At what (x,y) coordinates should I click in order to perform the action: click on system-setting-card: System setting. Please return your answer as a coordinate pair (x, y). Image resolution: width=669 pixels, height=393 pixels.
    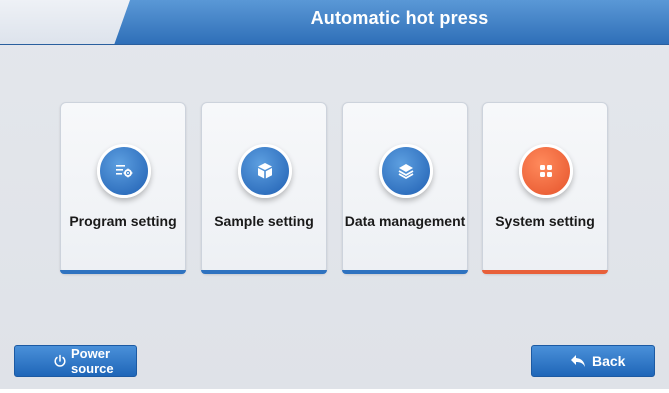
    Looking at the image, I should click on (545, 188).